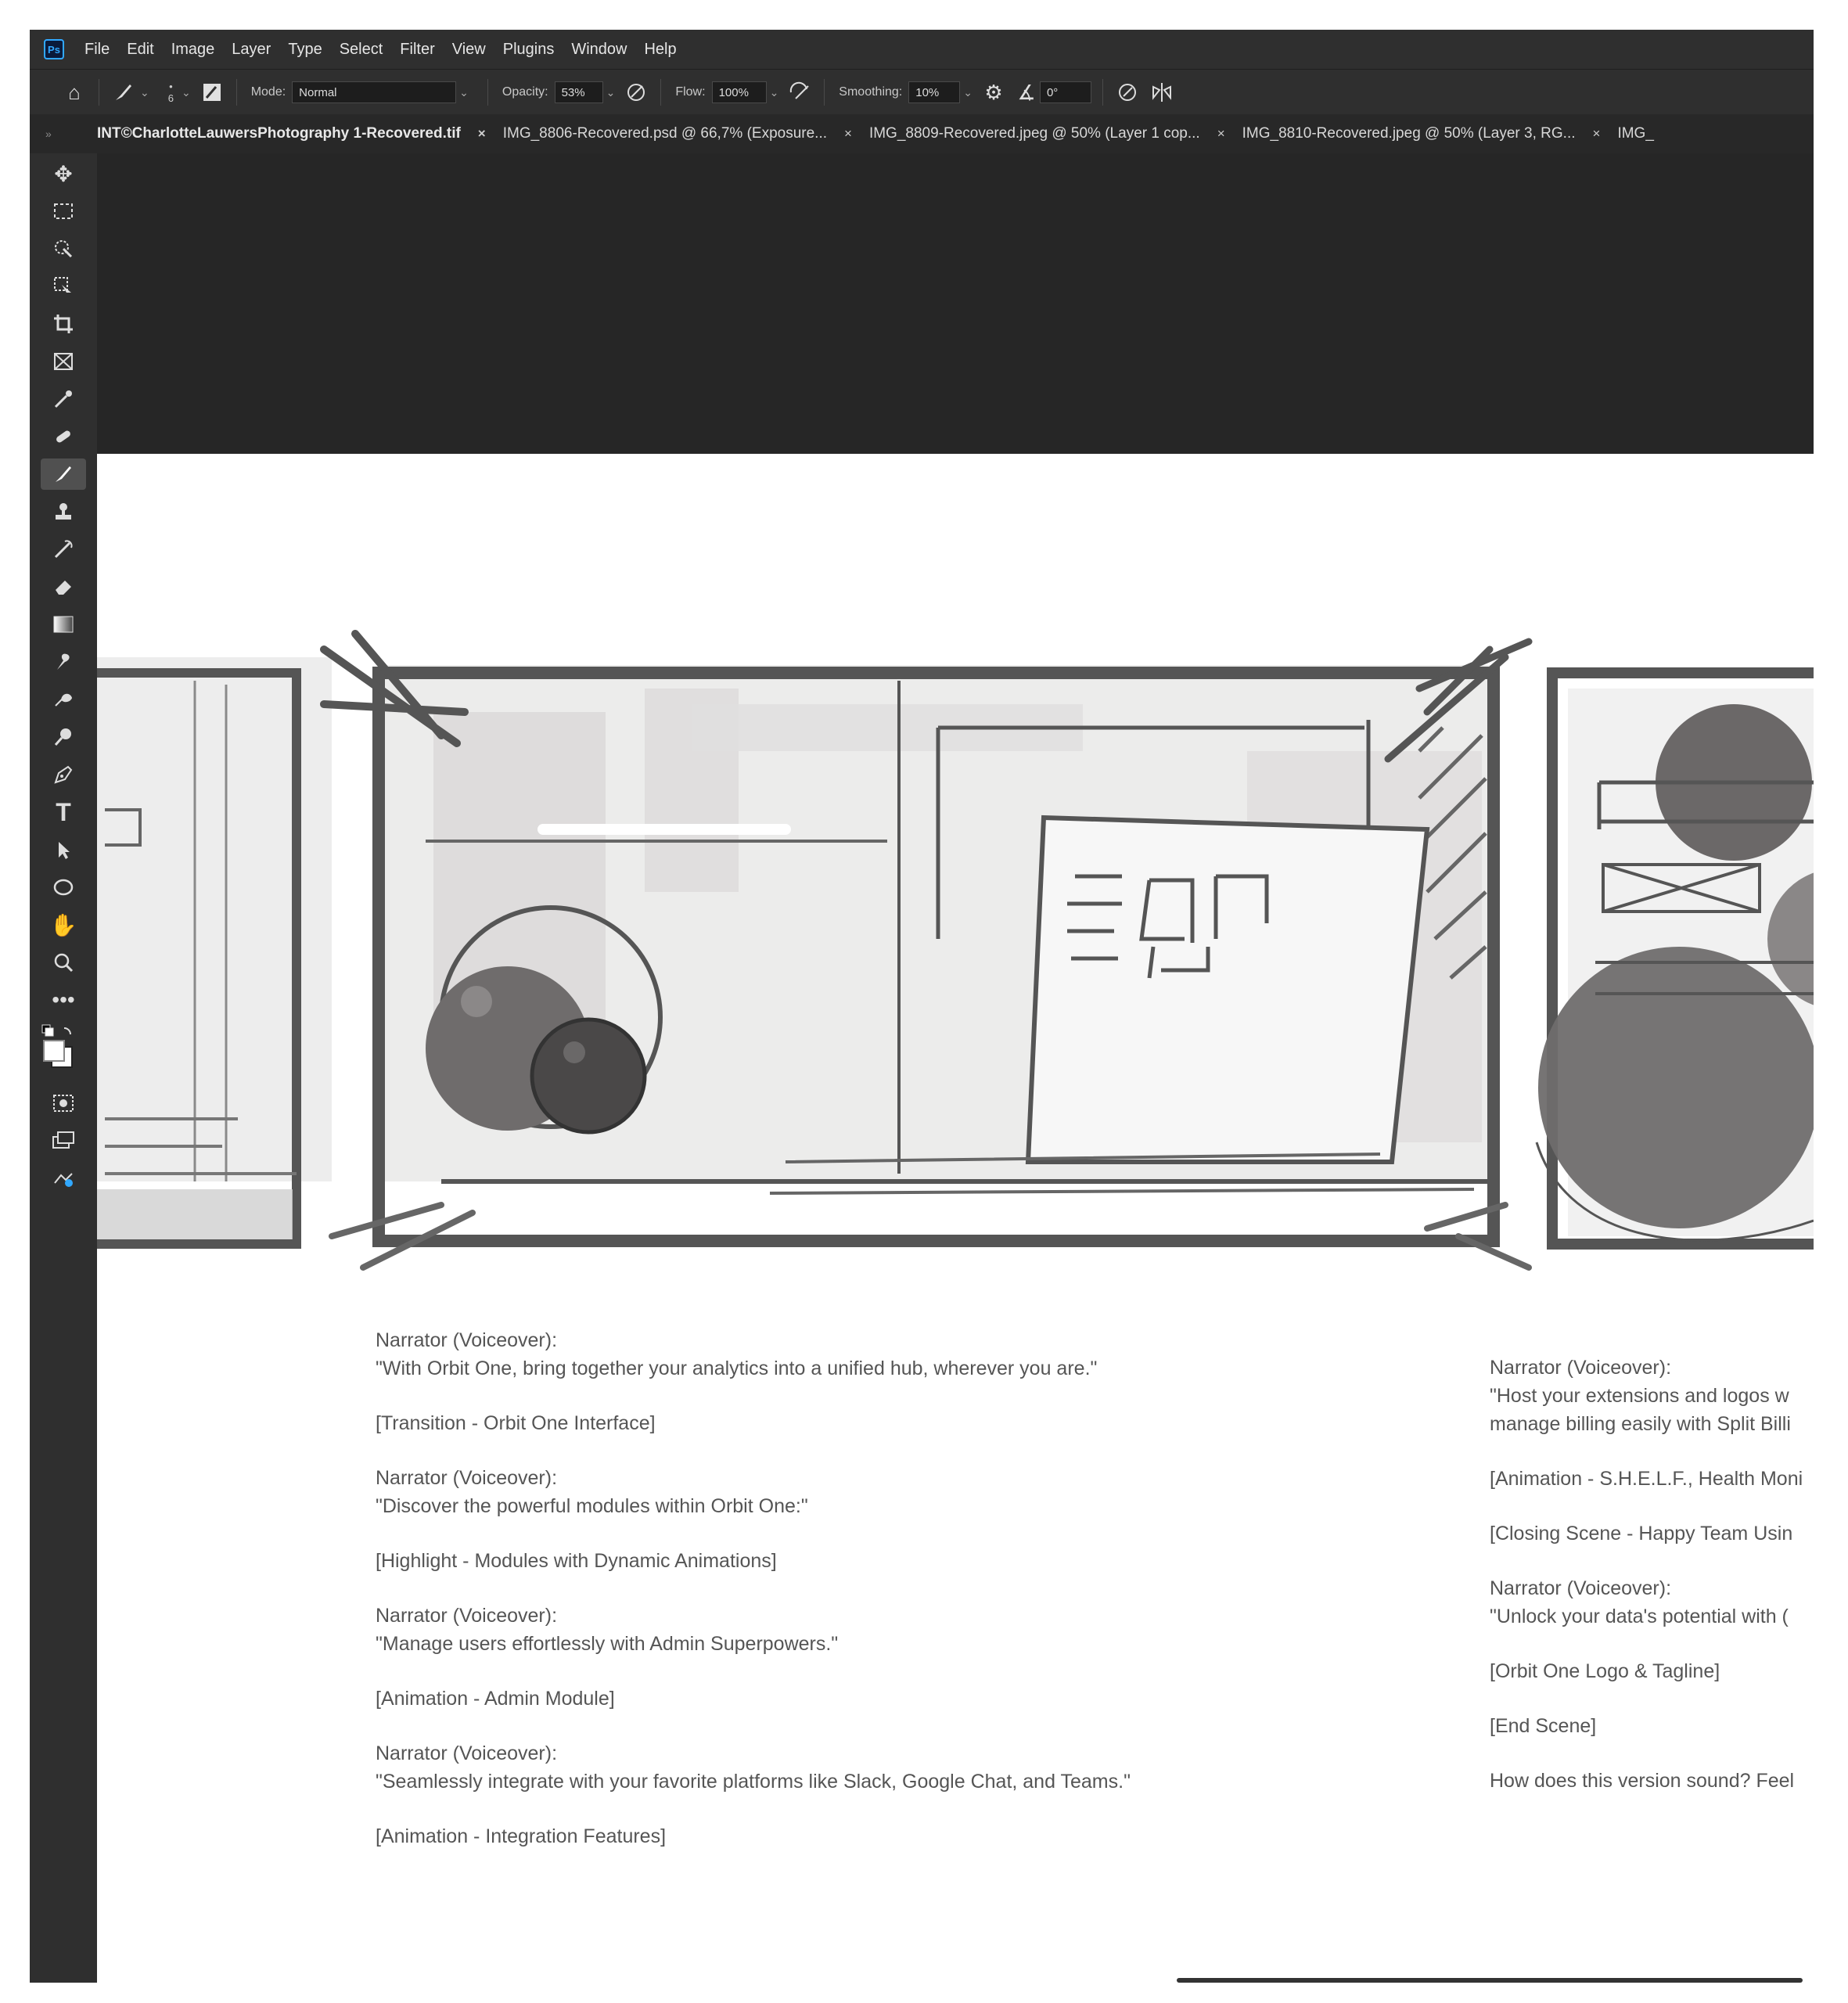 This screenshot has width=1848, height=2003. I want to click on menu-help: Help, so click(660, 50).